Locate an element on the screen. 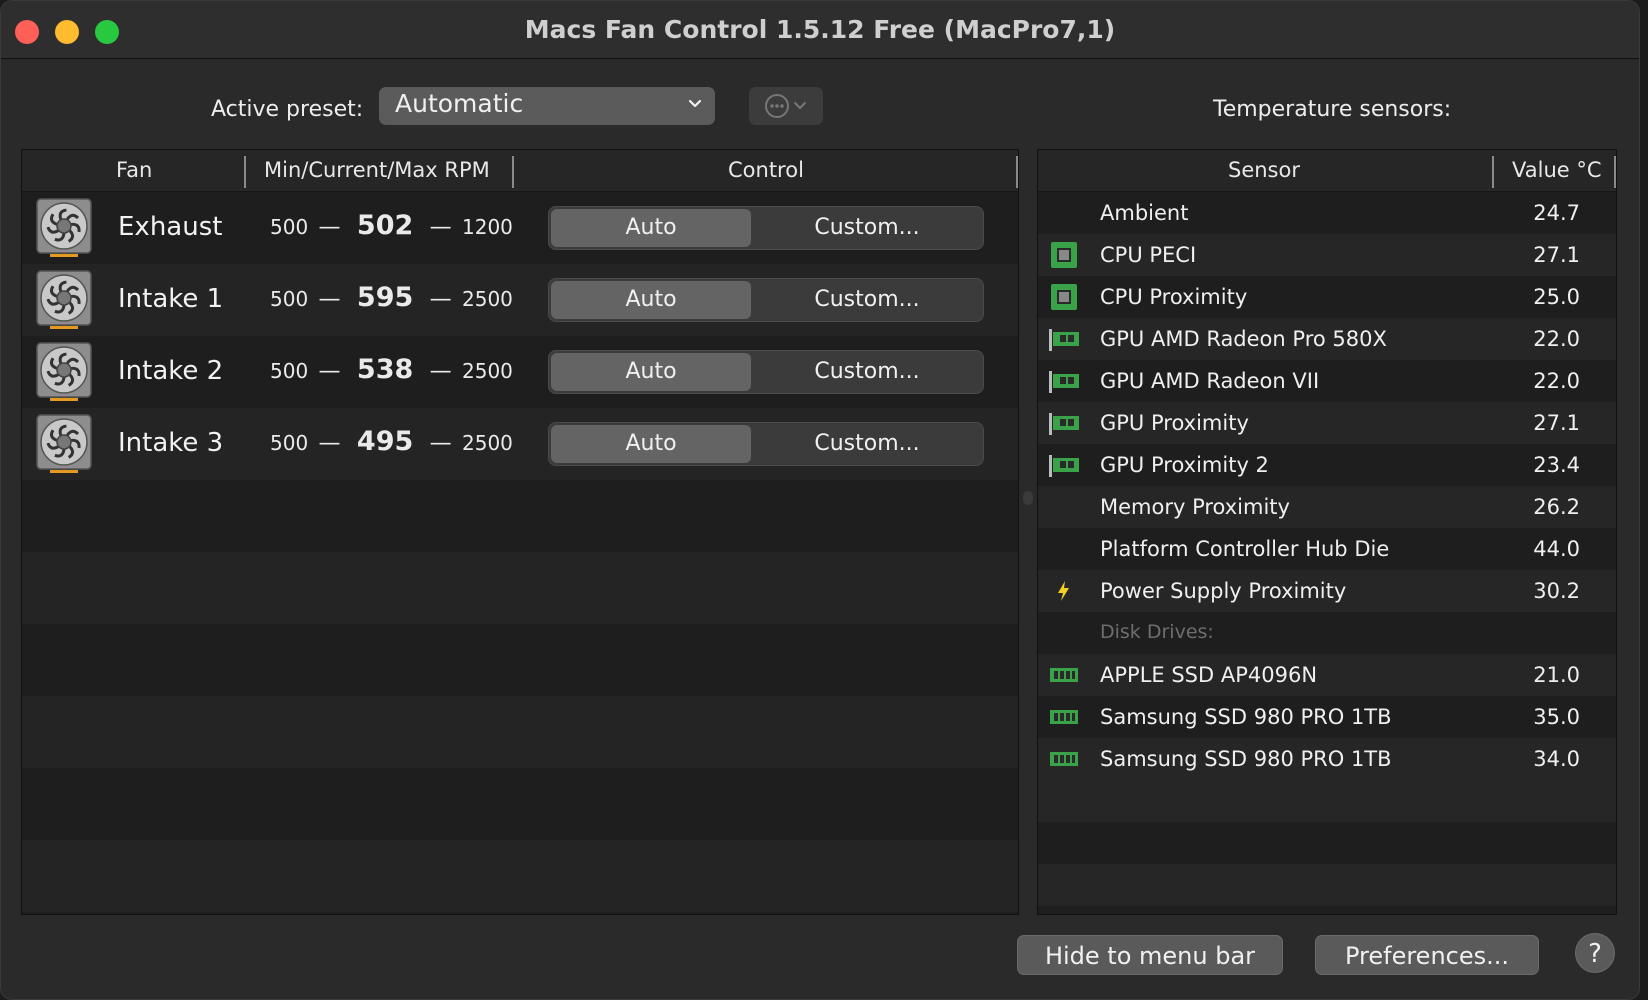  title-bar: Macs Fan Control 1.5.12 Free (MacPro7,1) is located at coordinates (820, 30).